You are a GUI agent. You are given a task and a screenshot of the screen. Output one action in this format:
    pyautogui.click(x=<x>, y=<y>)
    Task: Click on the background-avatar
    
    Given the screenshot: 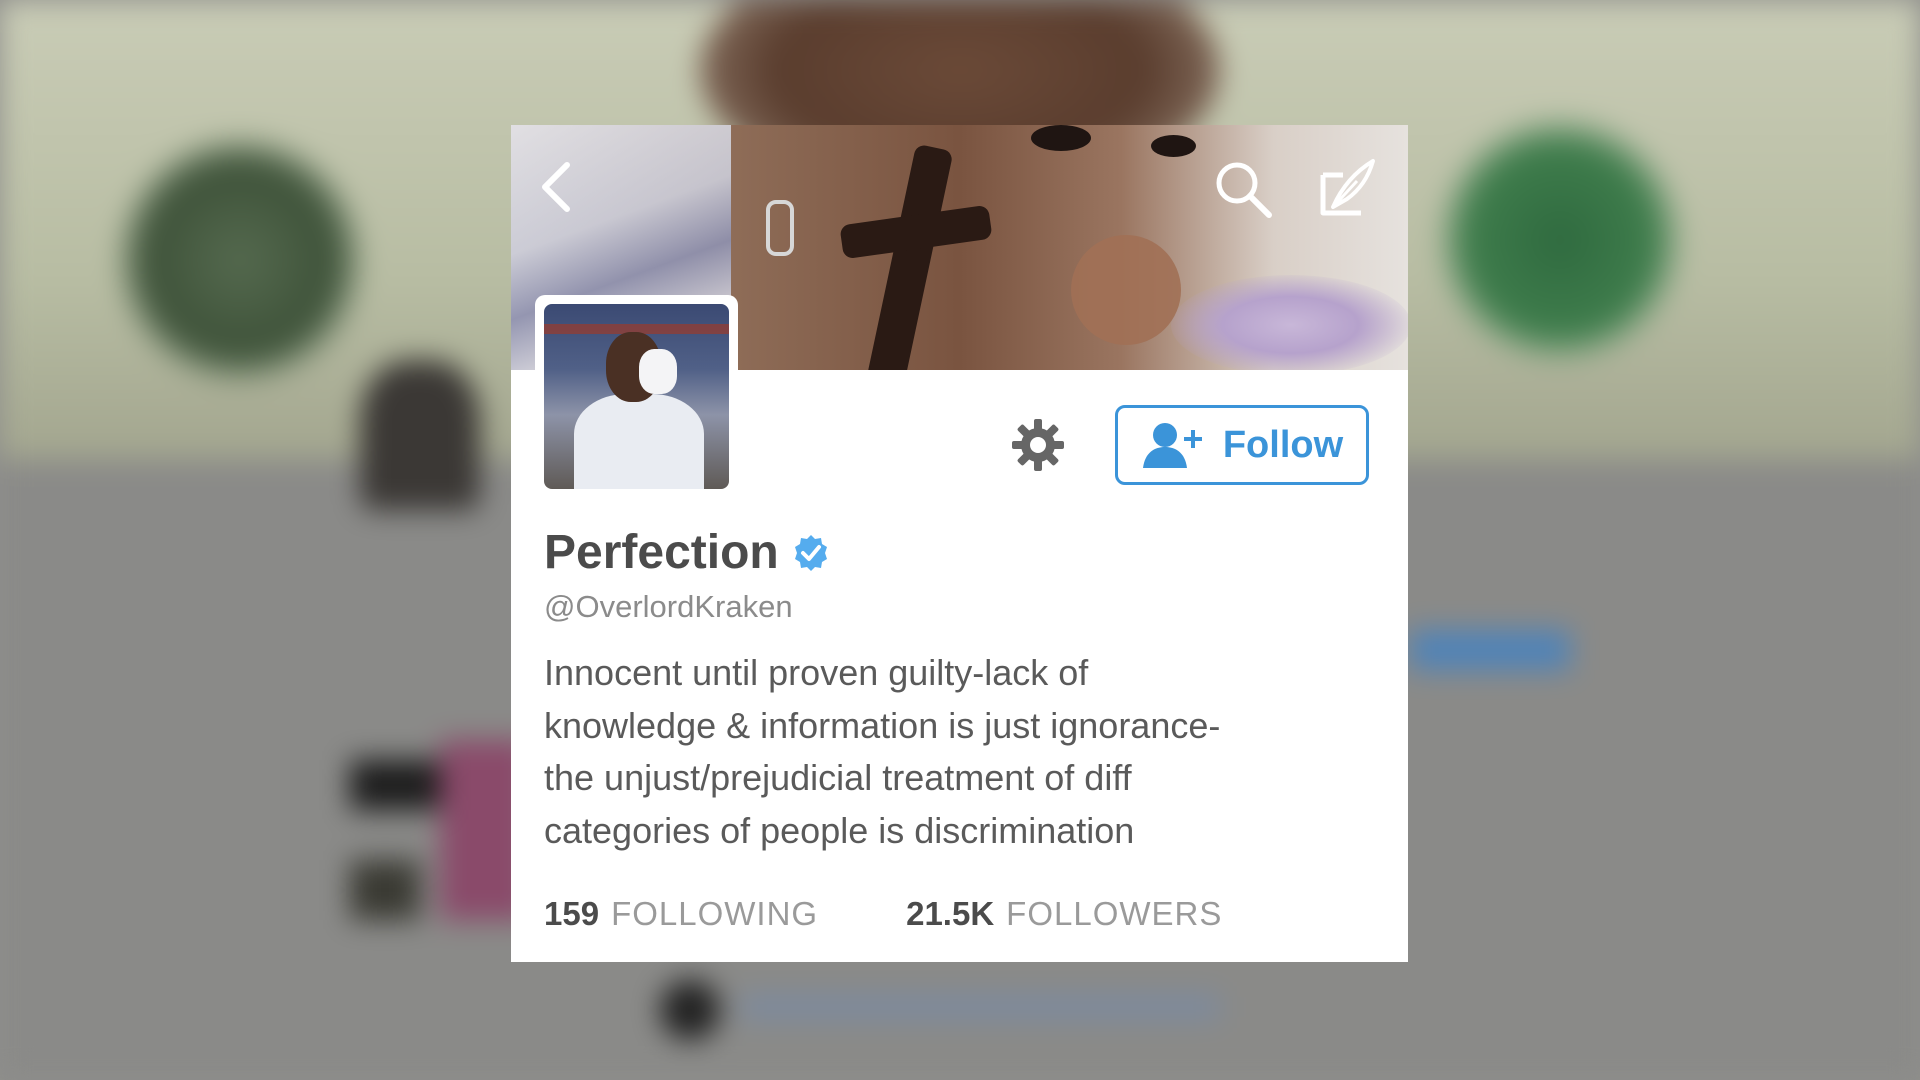 What is the action you would take?
    pyautogui.click(x=690, y=1010)
    